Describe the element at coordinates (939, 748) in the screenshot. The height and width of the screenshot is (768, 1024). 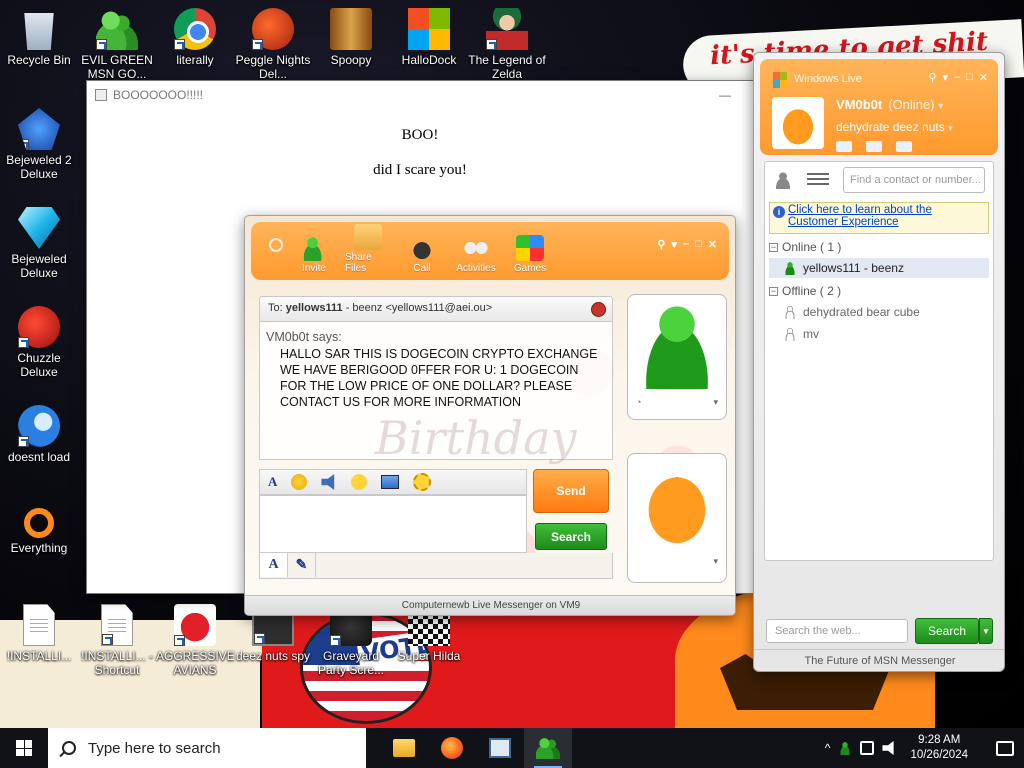
I see `clock: 9:28 AM 10/26/2024` at that location.